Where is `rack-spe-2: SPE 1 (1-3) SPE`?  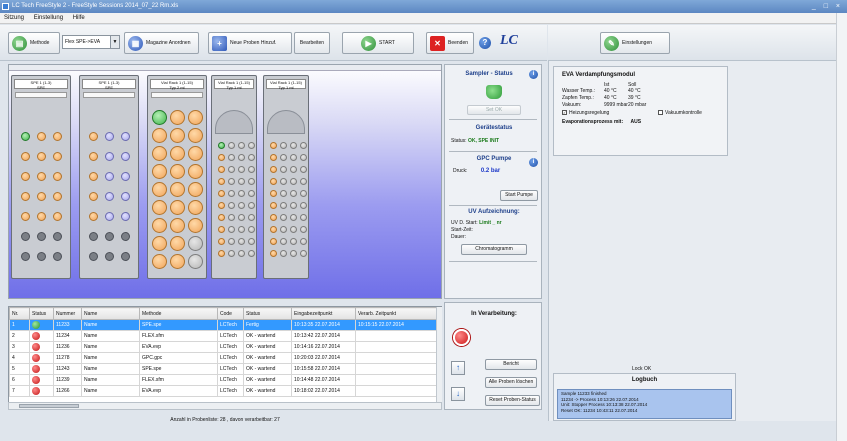 rack-spe-2: SPE 1 (1-3) SPE is located at coordinates (109, 177).